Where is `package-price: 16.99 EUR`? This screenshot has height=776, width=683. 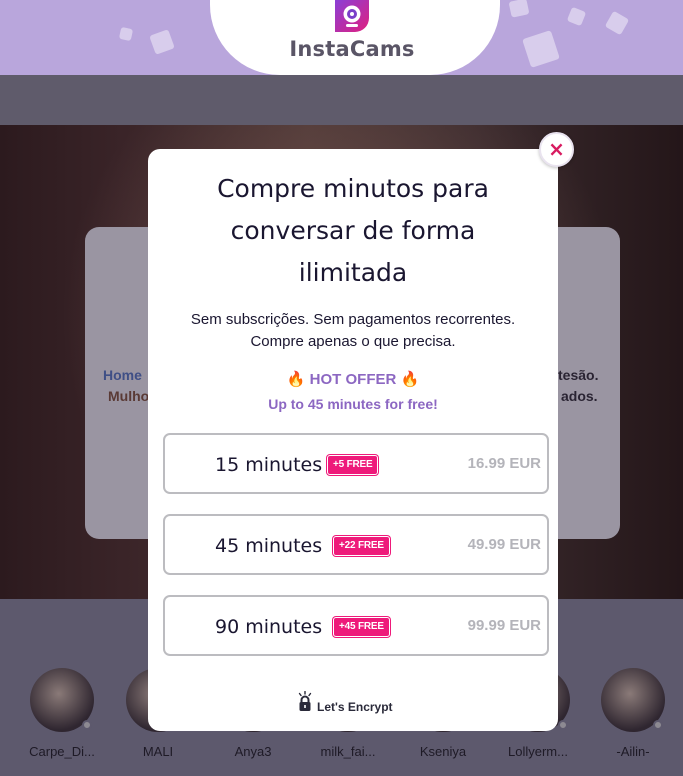
package-price: 16.99 EUR is located at coordinates (504, 463).